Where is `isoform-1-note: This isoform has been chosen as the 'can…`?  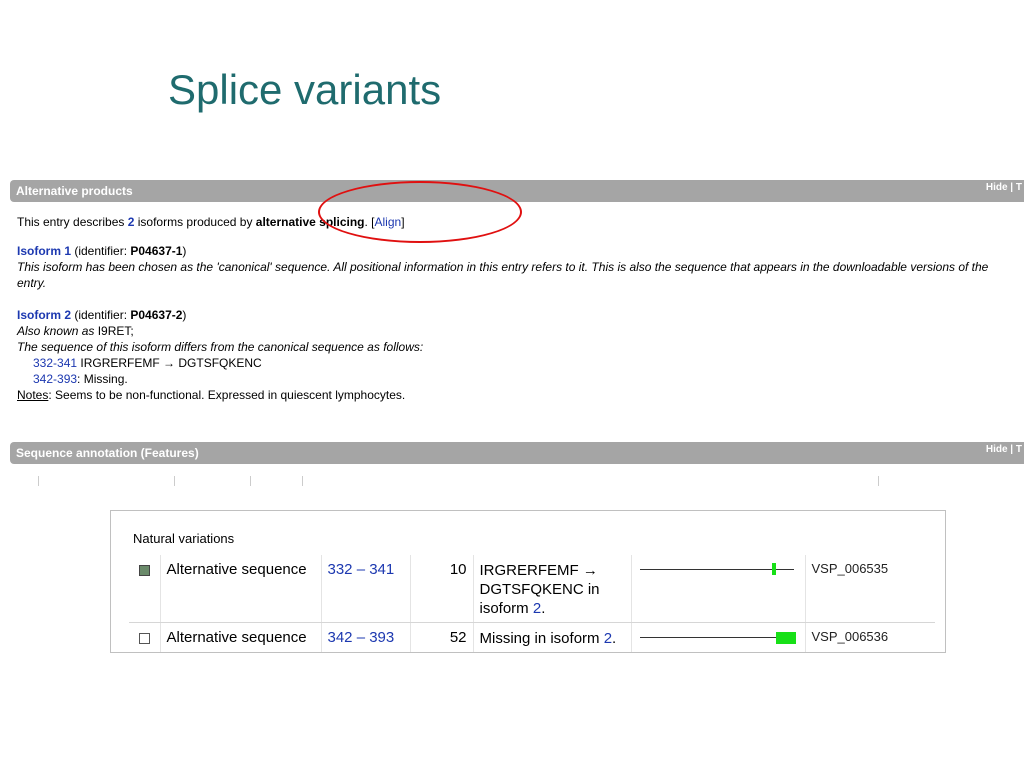
isoform-1-note: This isoform has been chosen as the 'can… is located at coordinates (503, 275).